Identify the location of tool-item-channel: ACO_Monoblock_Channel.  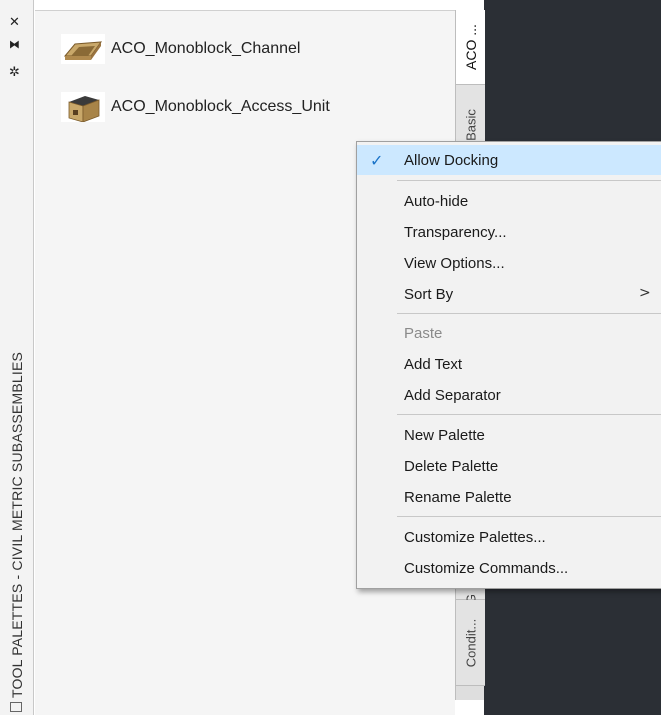
(180, 49).